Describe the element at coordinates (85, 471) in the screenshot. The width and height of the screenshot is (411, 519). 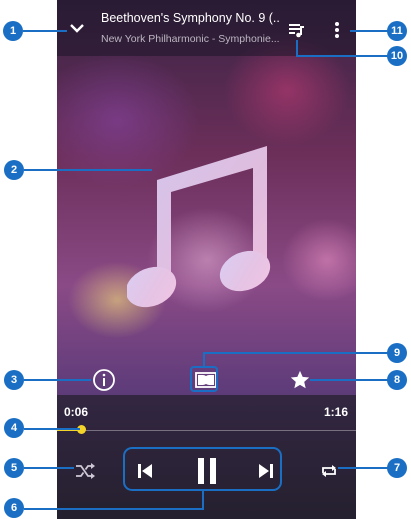
I see `shuffle-icon` at that location.